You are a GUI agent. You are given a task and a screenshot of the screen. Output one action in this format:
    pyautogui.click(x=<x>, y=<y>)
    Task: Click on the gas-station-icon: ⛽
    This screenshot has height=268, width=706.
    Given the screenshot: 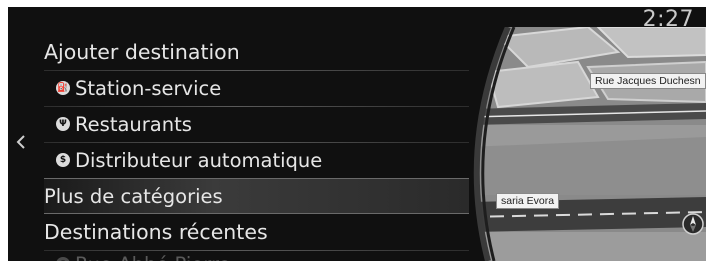 What is the action you would take?
    pyautogui.click(x=63, y=88)
    